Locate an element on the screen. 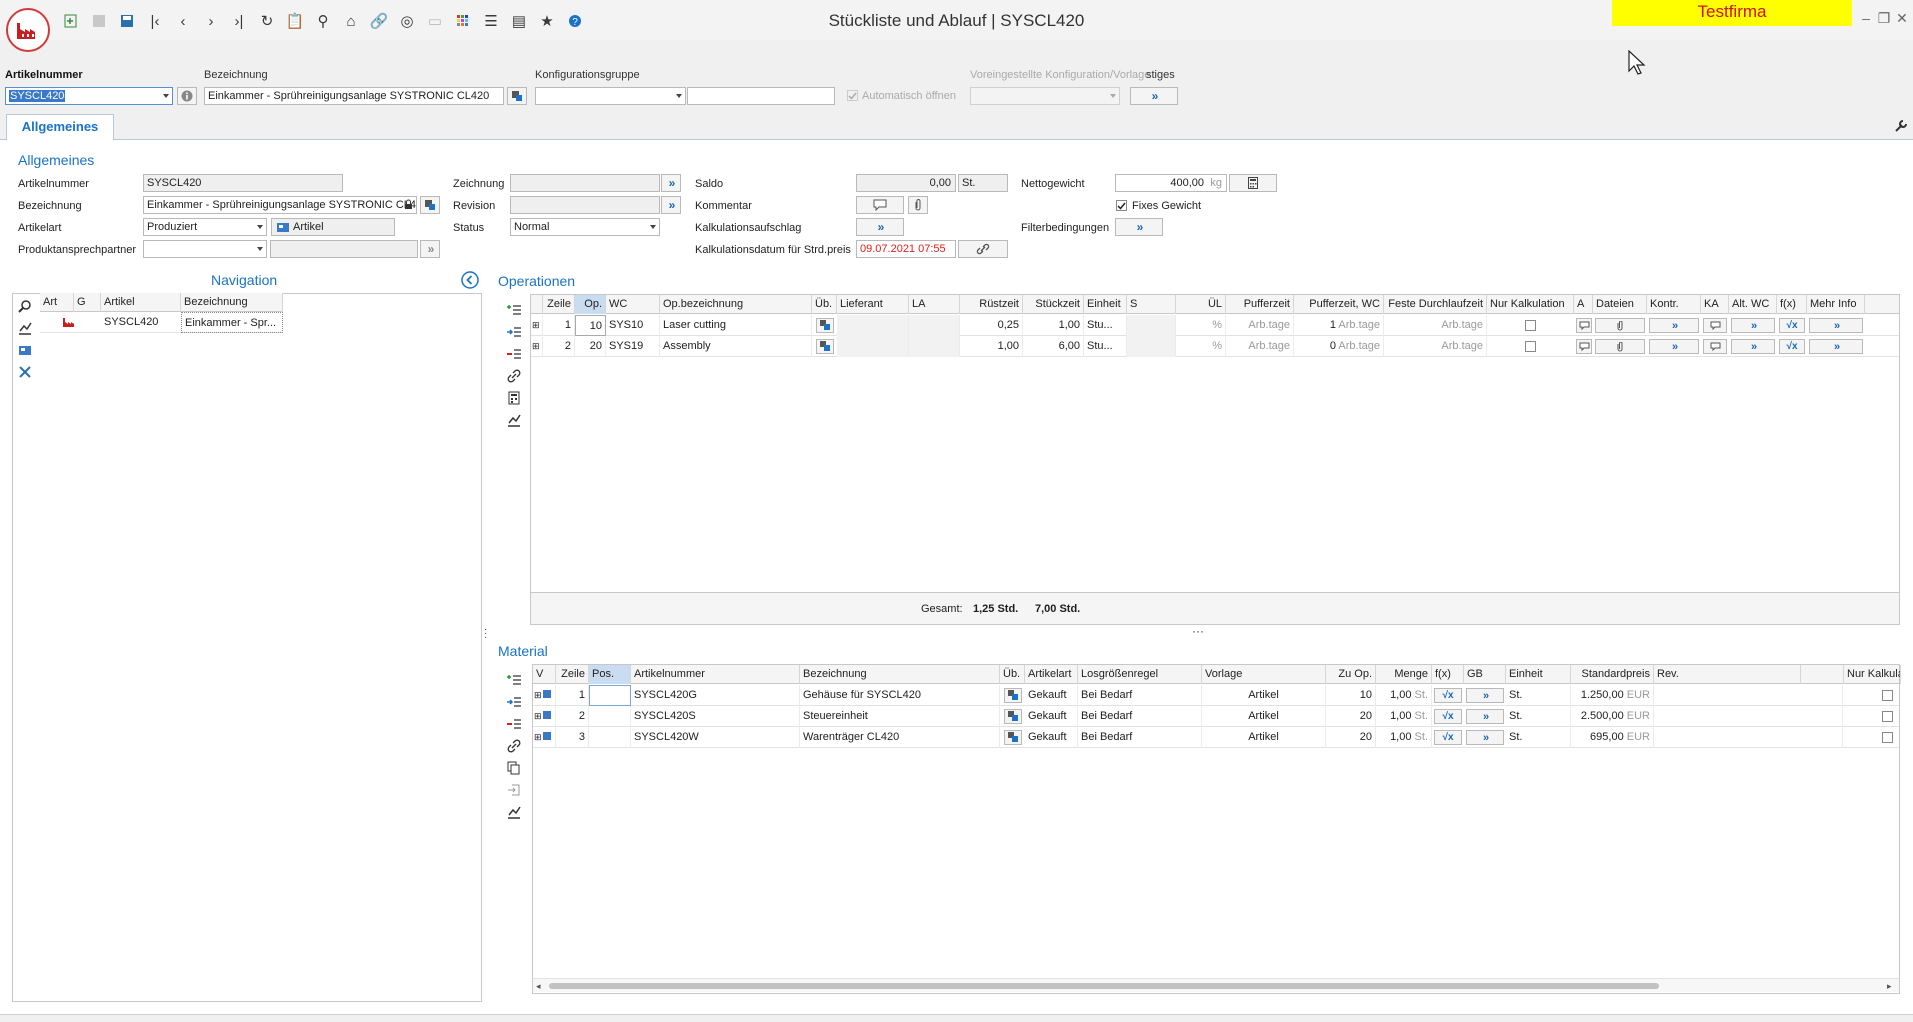 The image size is (1913, 1022). mat-col-ub: Üb. is located at coordinates (1012, 674).